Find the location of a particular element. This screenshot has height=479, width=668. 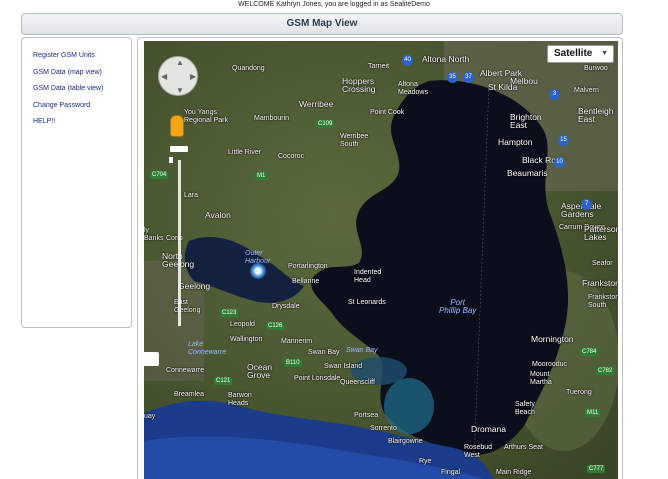

place-label: Altona Meadows is located at coordinates (413, 88).